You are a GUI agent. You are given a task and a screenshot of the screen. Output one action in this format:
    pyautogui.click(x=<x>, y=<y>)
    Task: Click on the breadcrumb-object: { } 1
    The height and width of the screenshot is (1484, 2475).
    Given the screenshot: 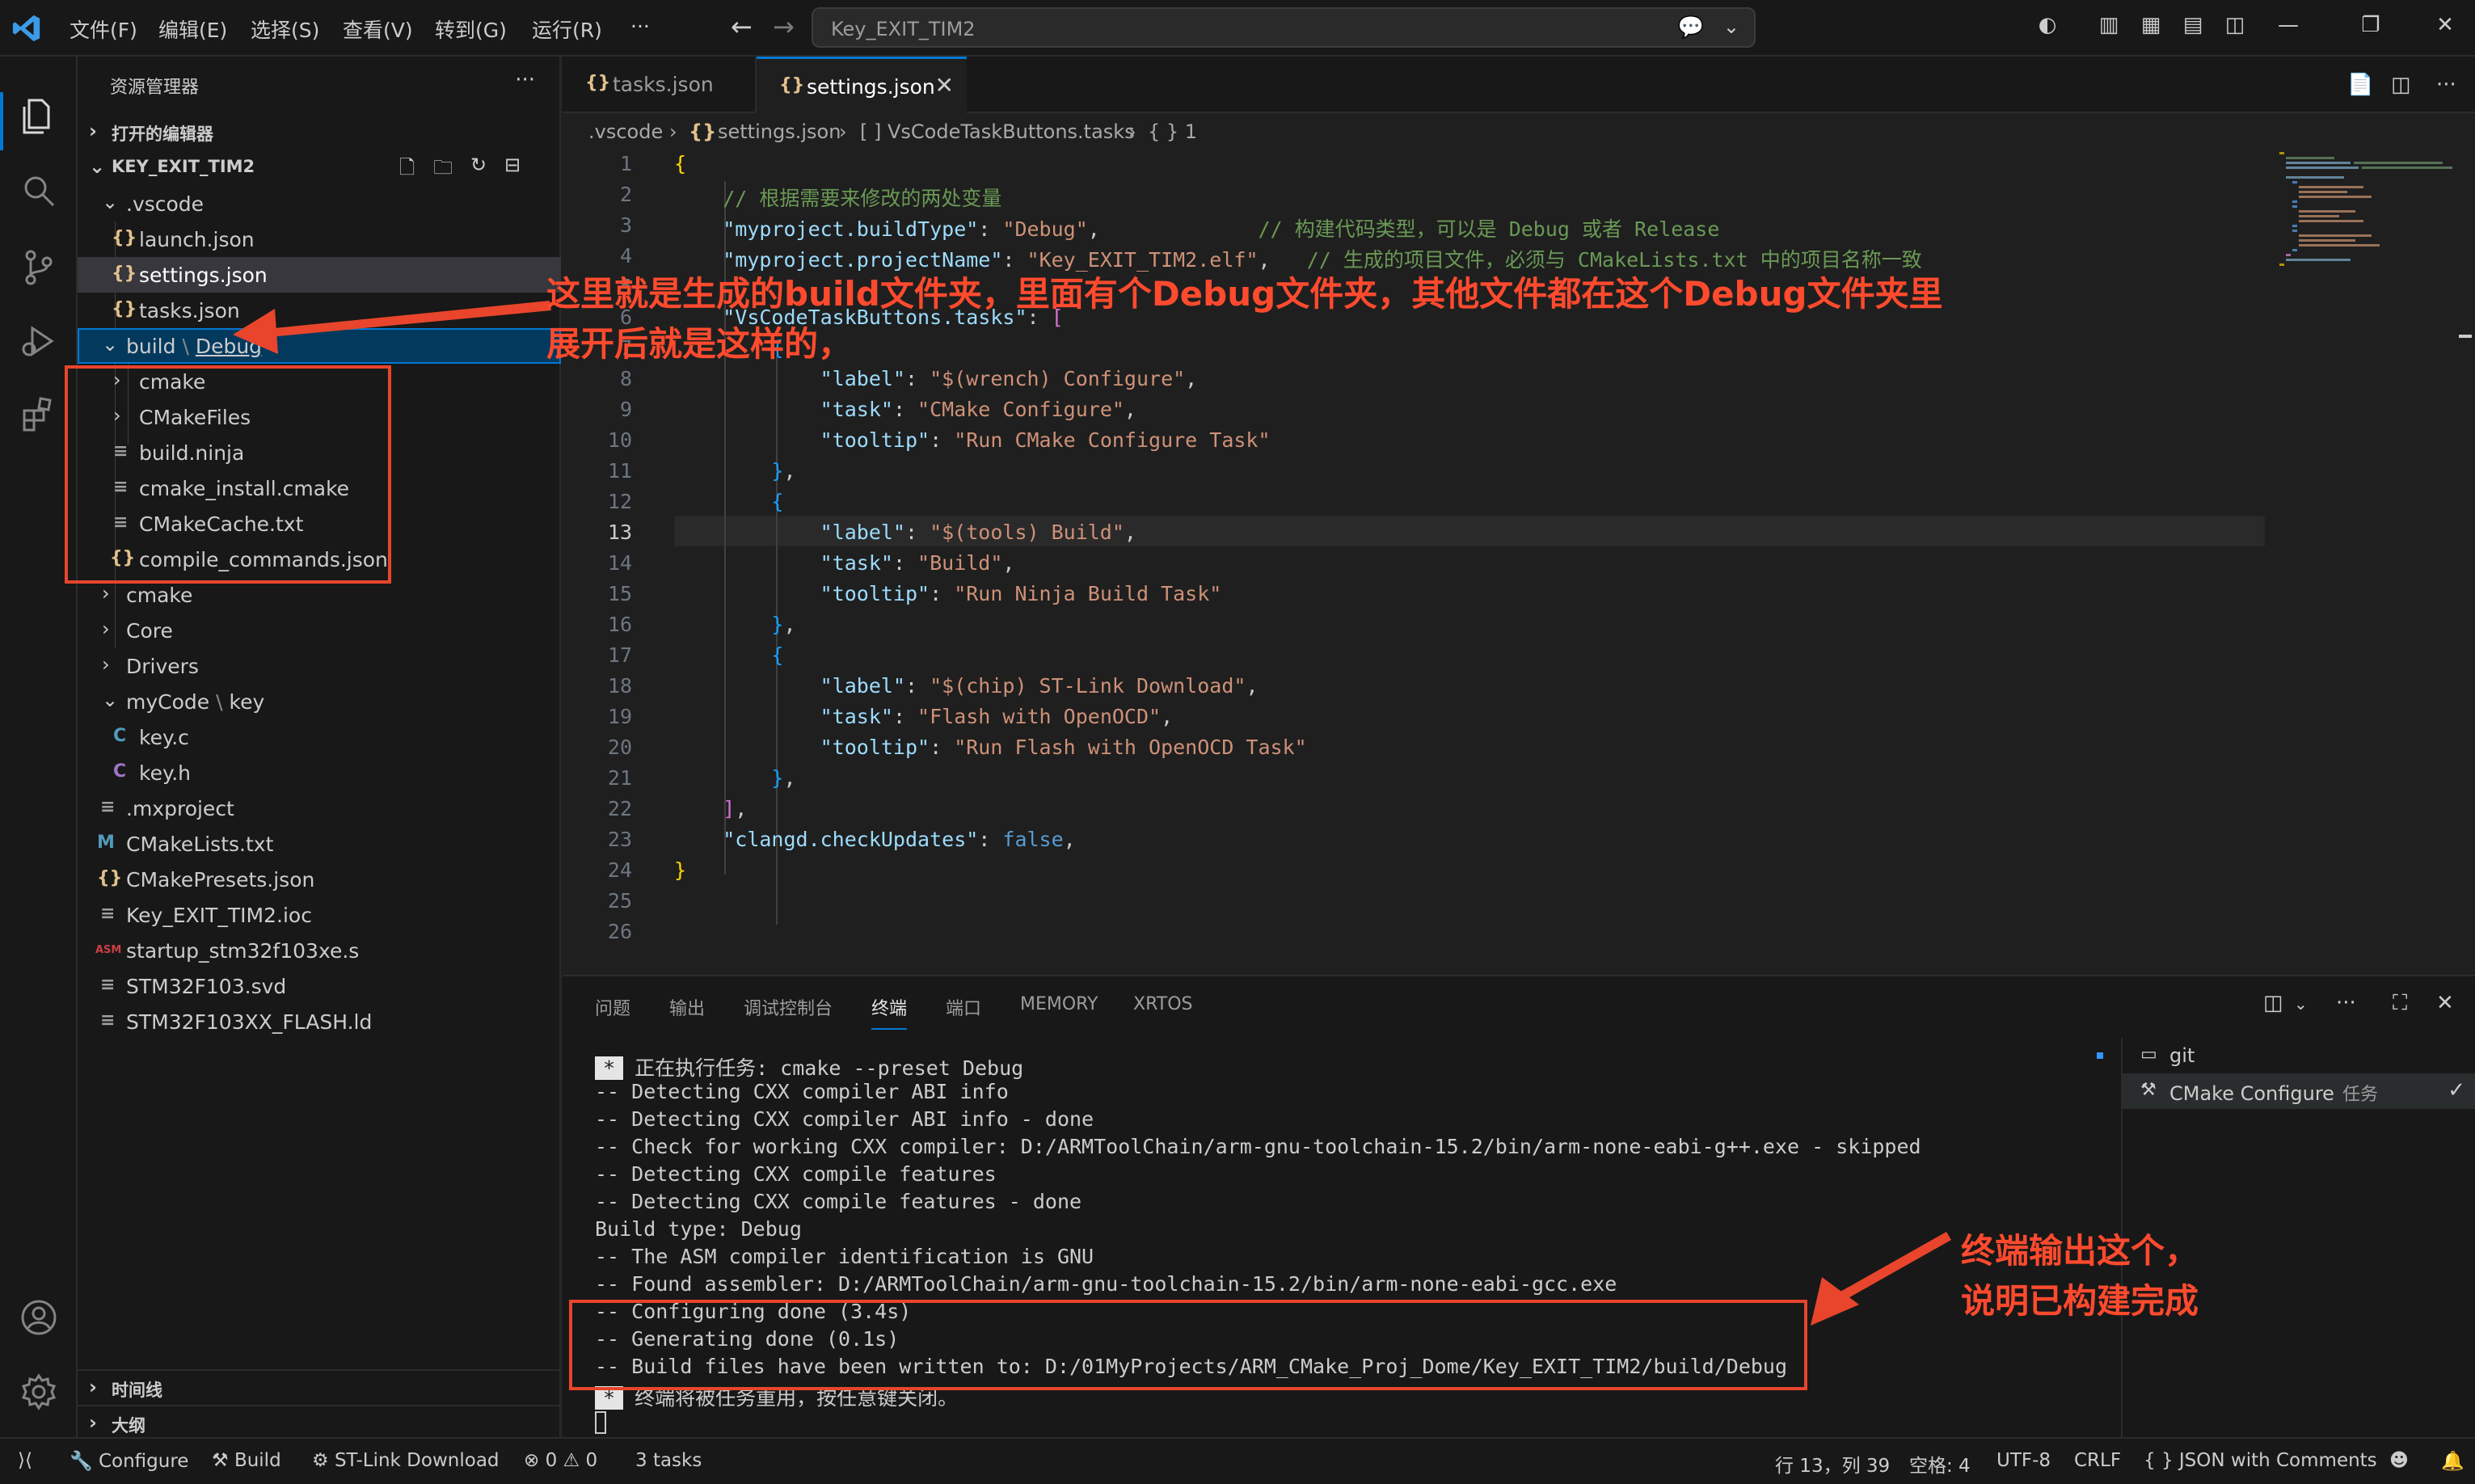 What is the action you would take?
    pyautogui.click(x=1172, y=131)
    